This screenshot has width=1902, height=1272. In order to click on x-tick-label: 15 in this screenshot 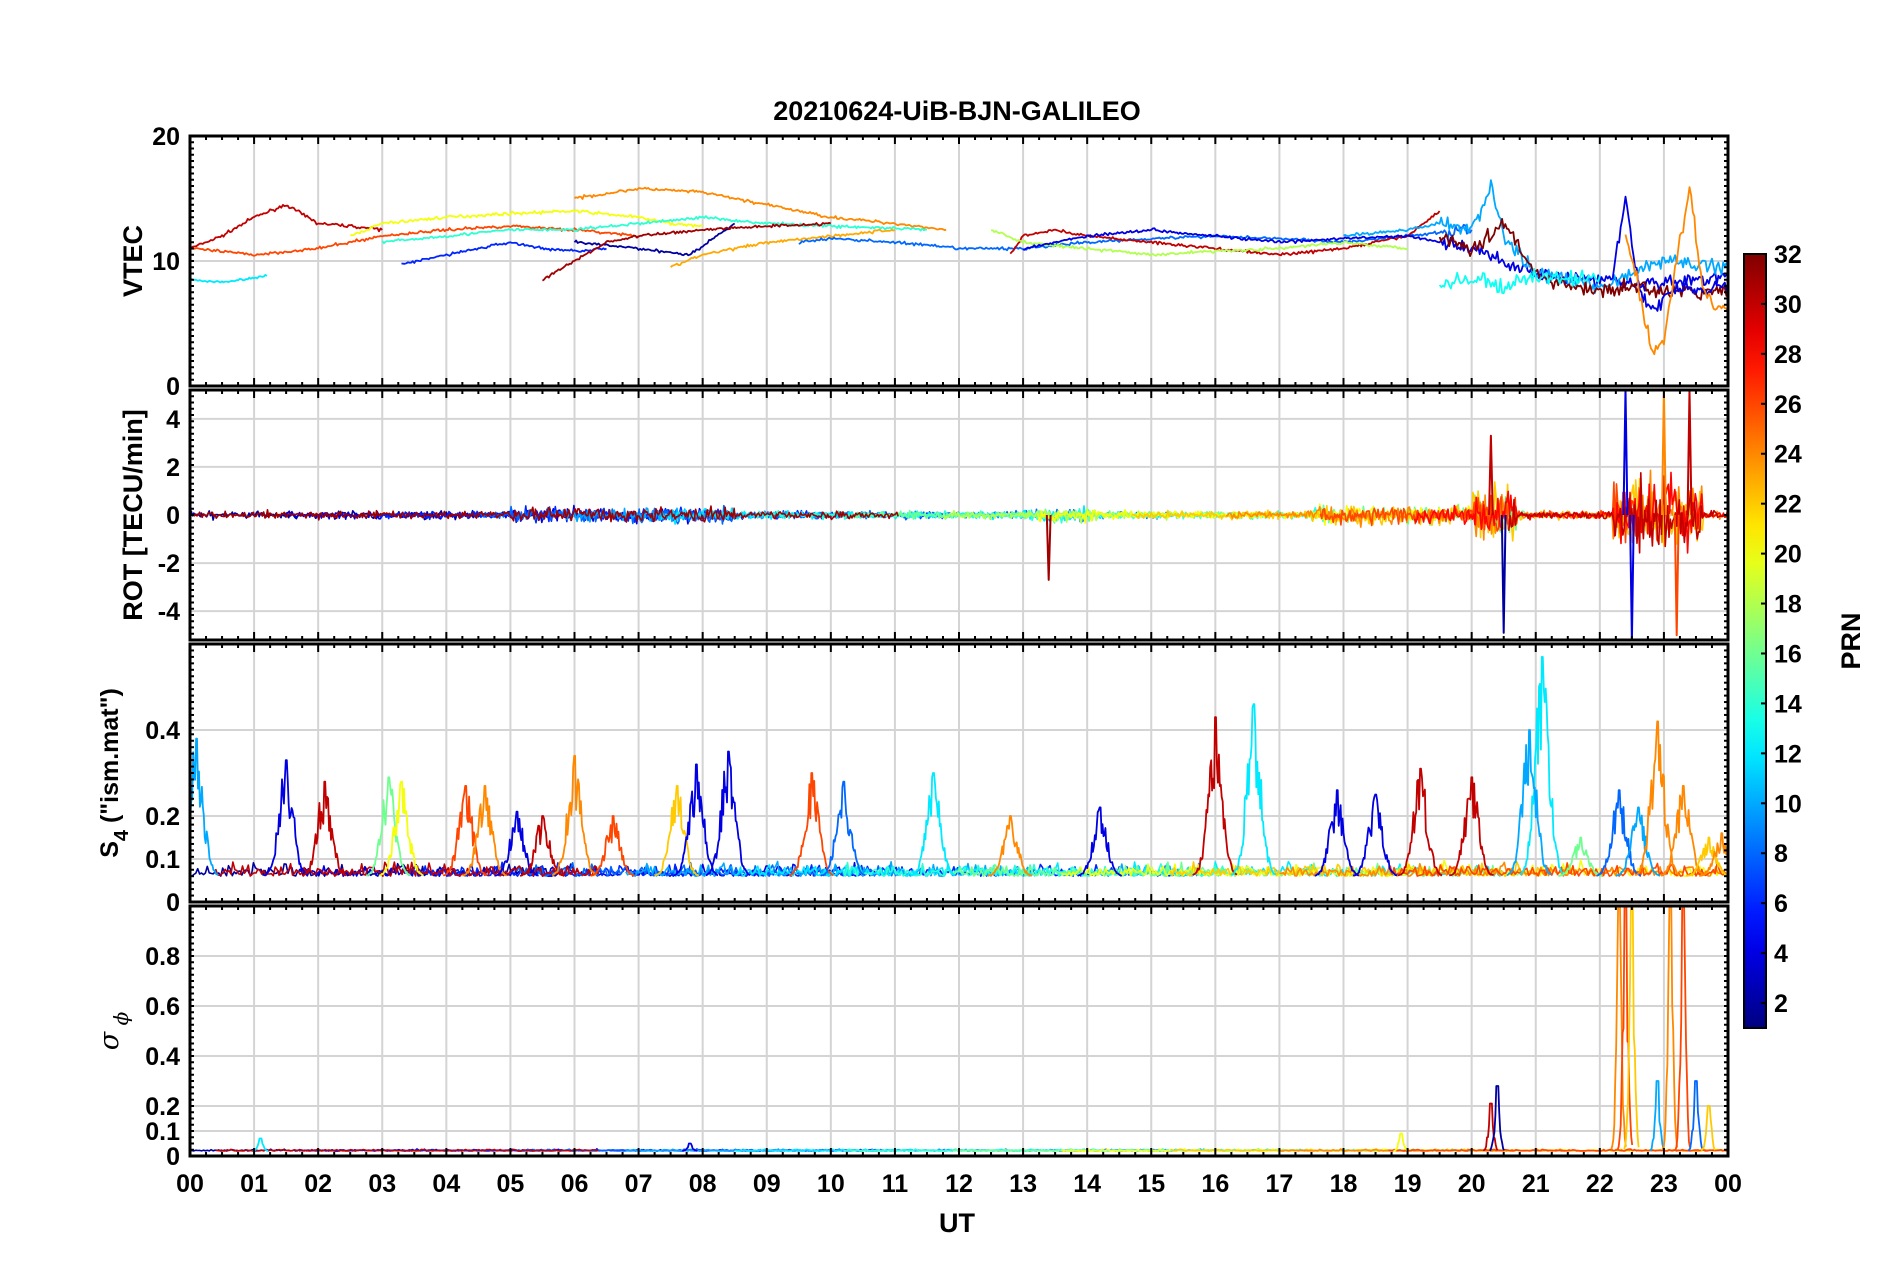, I will do `click(1151, 1184)`.